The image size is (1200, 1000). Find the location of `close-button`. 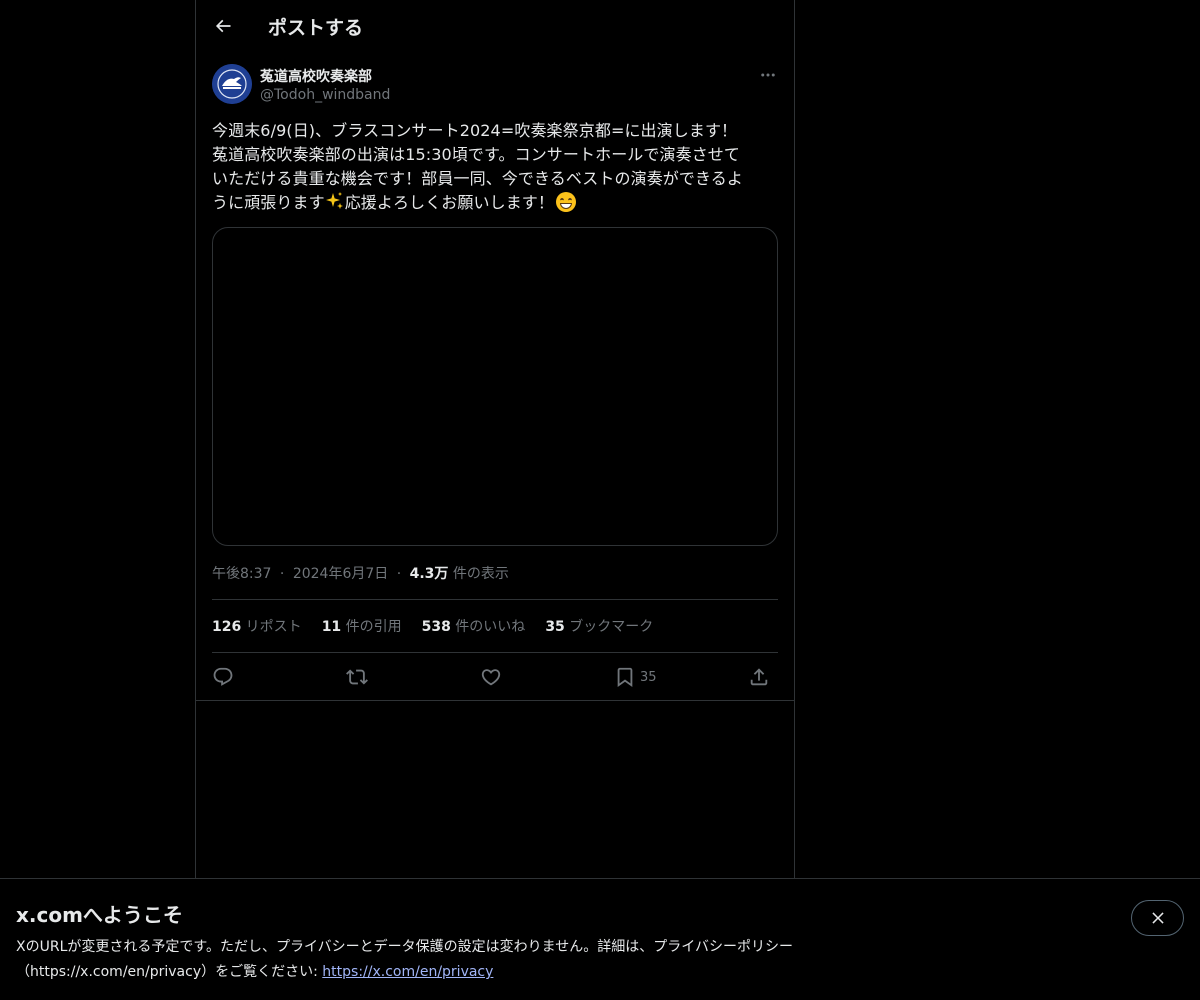

close-button is located at coordinates (1157, 918).